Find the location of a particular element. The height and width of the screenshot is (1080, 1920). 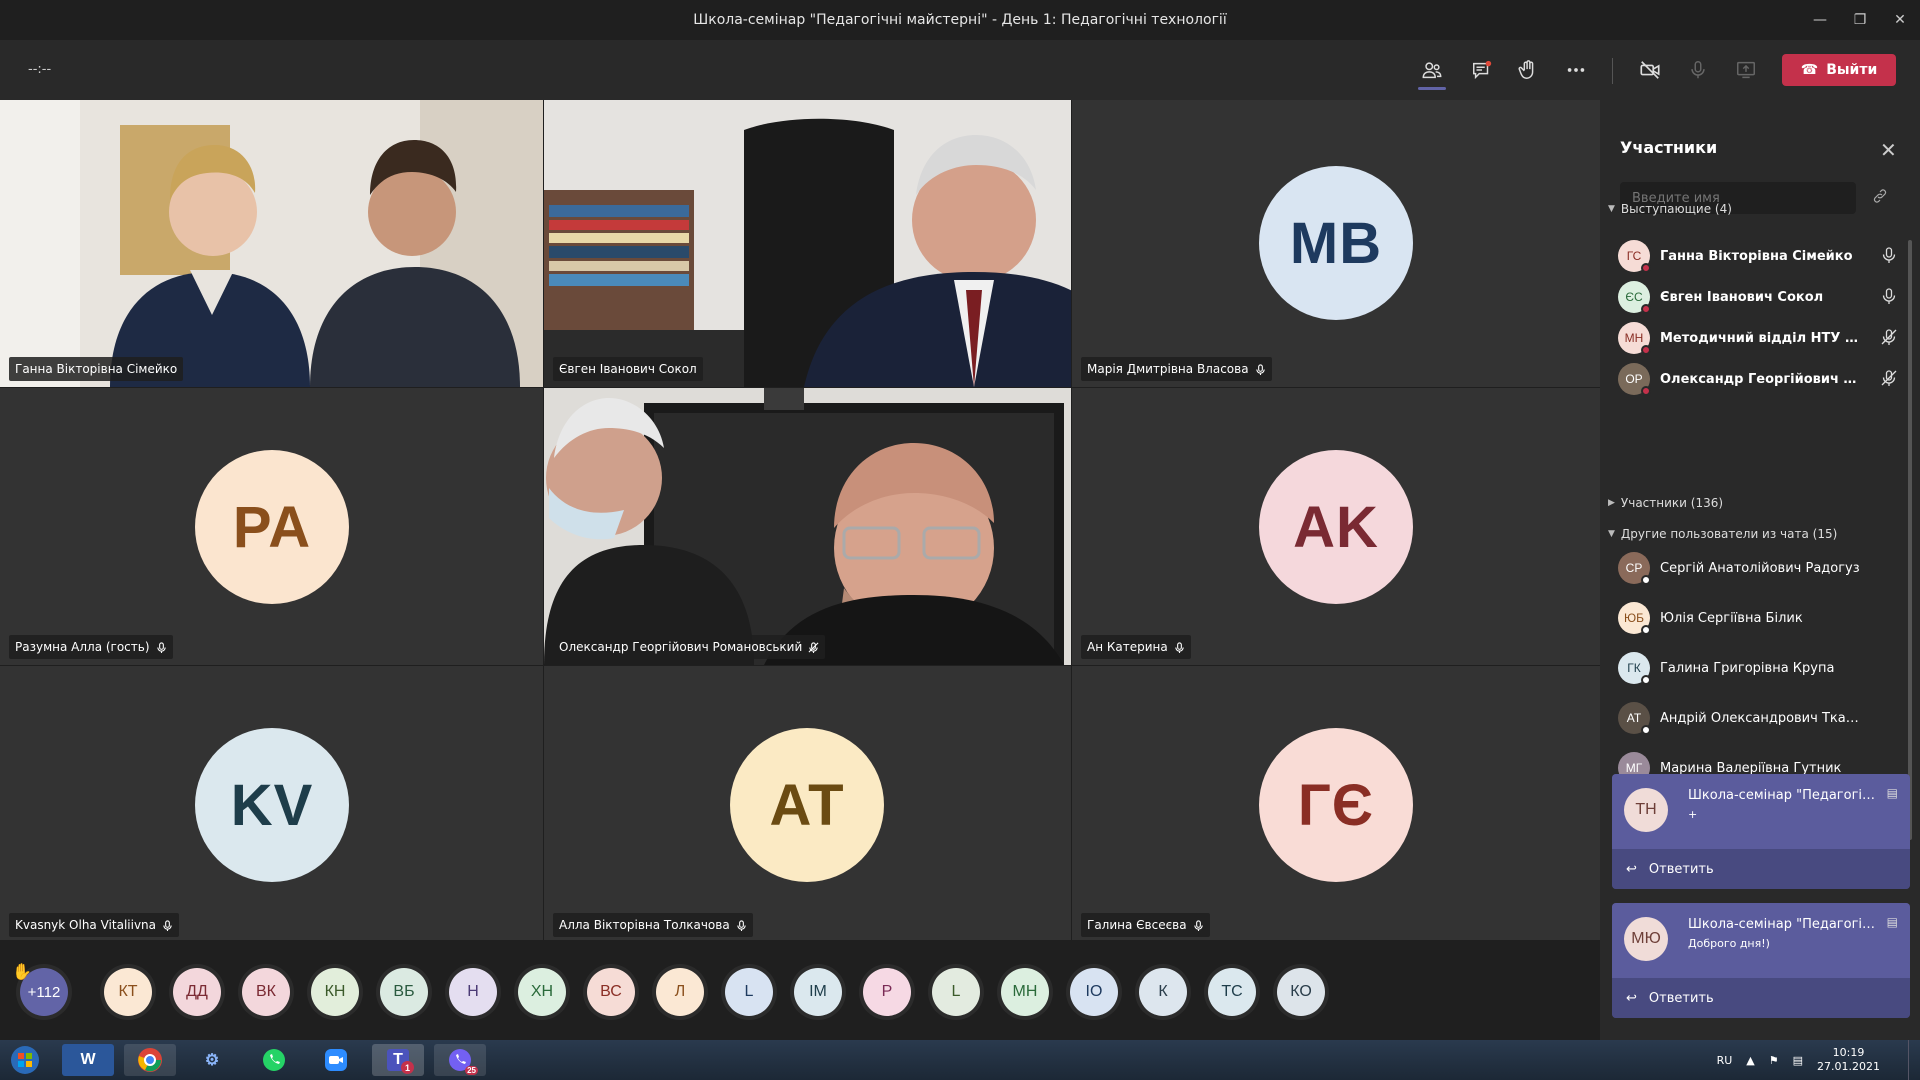

avatar-tile: PA Разумна Алла (гость) is located at coordinates (271, 526).